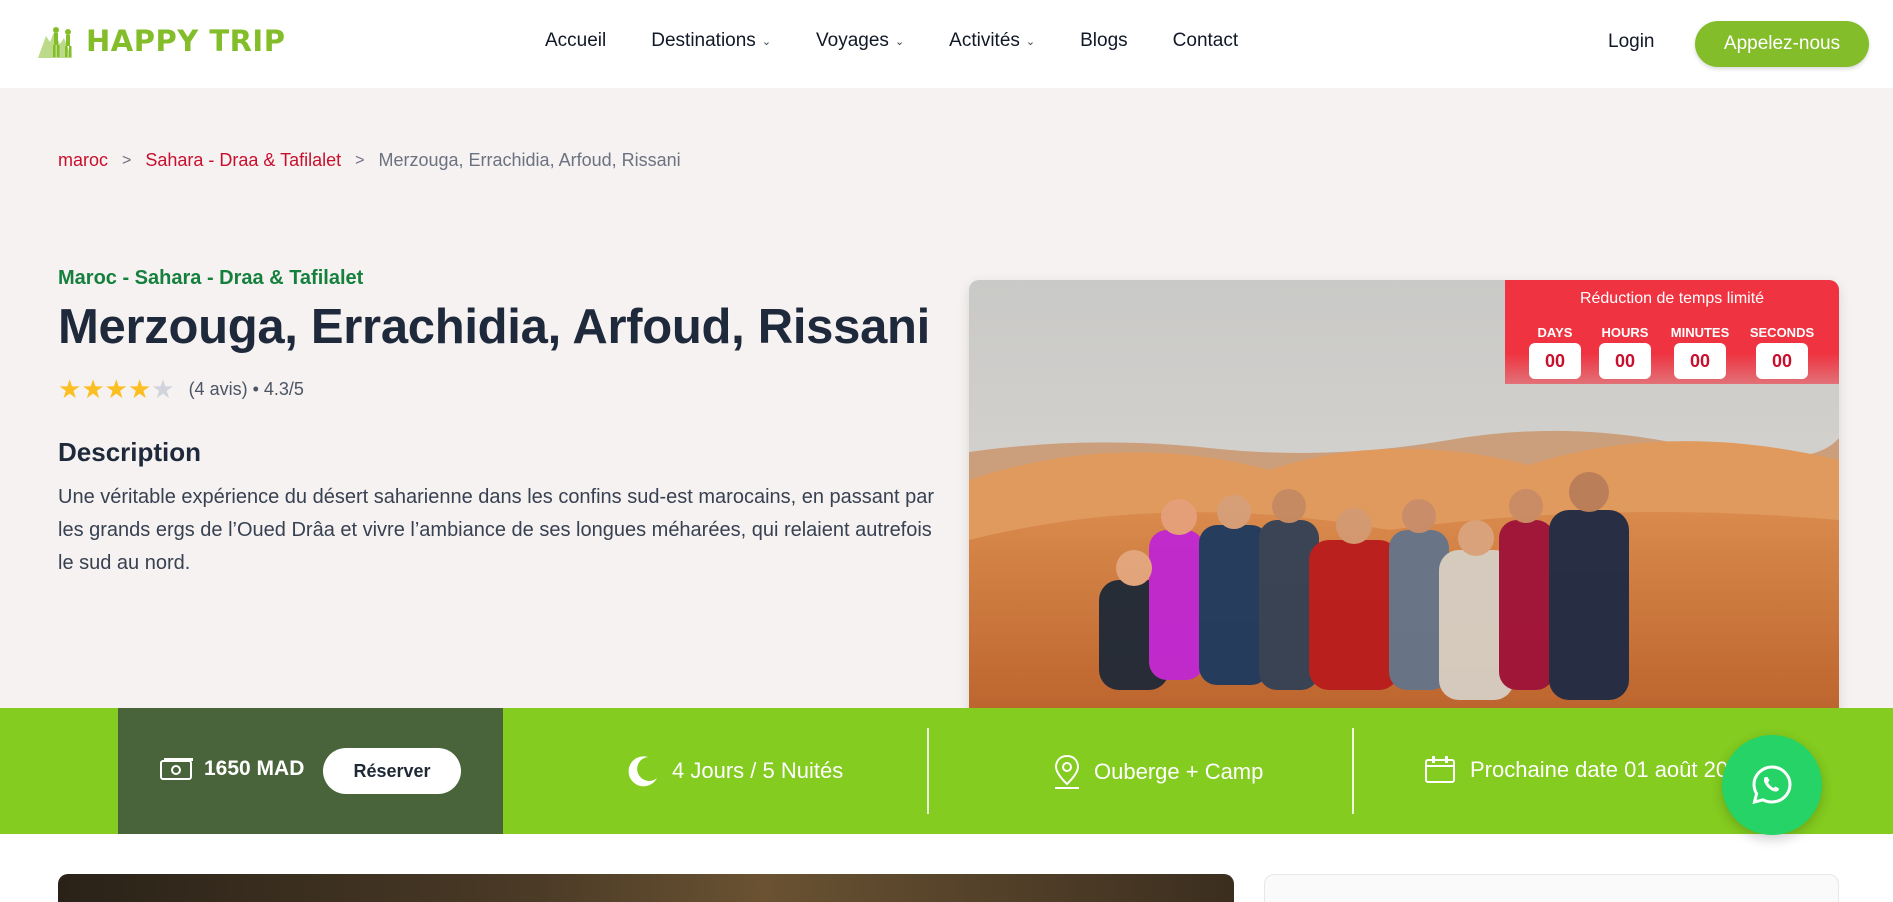  I want to click on countdown-days-value: 00, so click(1555, 361).